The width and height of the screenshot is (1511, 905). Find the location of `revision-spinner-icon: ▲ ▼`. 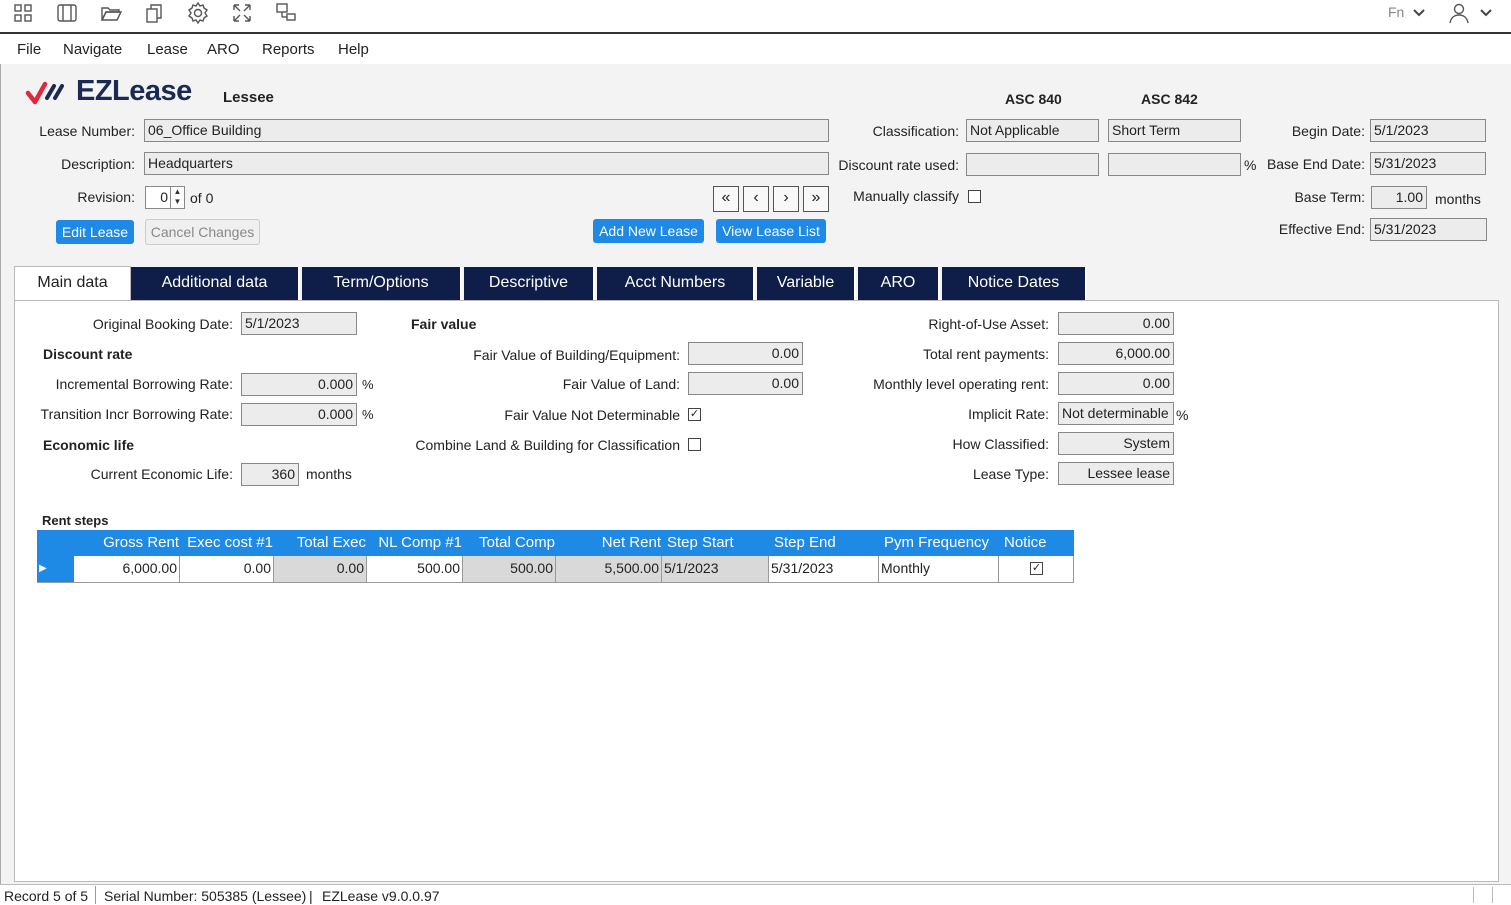

revision-spinner-icon: ▲ ▼ is located at coordinates (177, 197).